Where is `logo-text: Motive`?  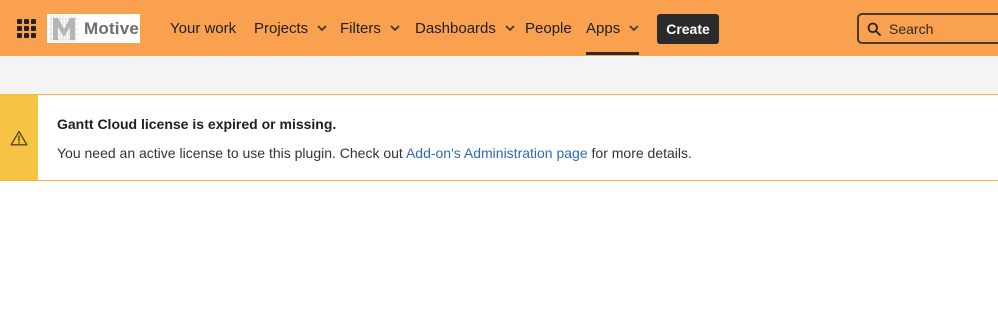 logo-text: Motive is located at coordinates (112, 28).